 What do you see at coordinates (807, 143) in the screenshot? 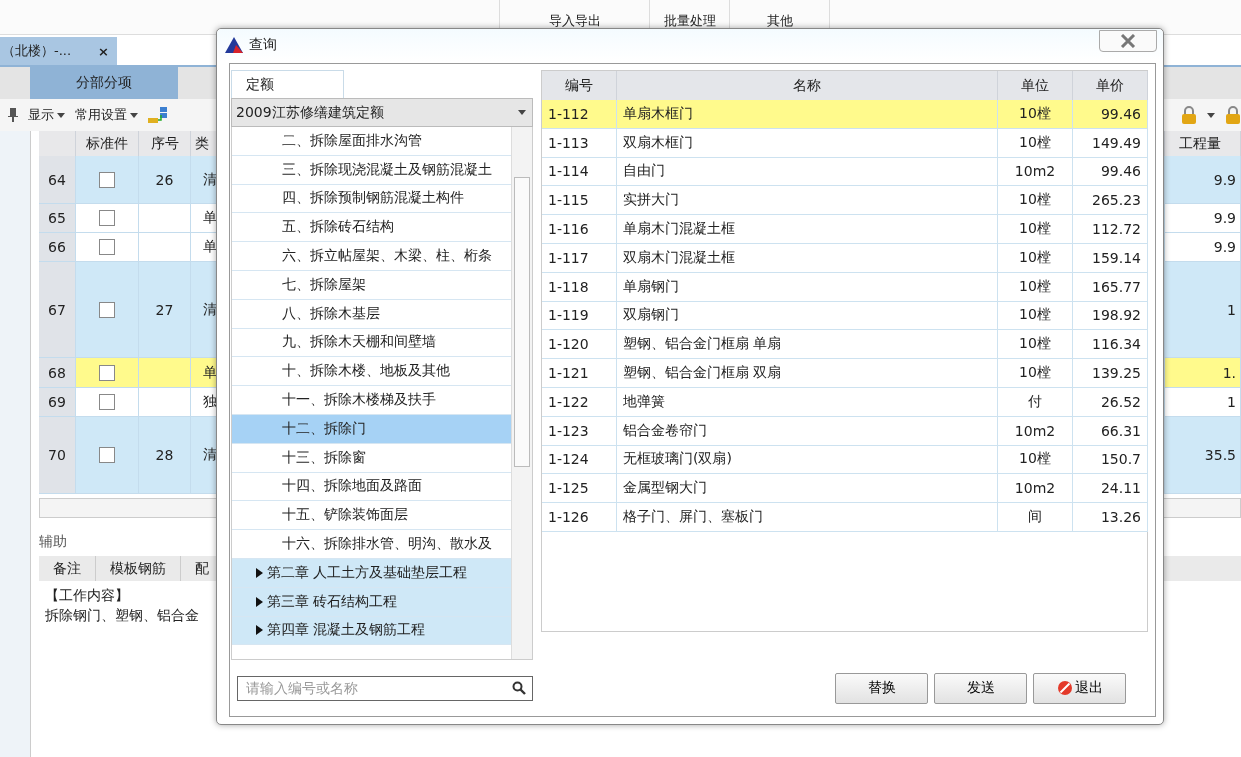
I see `table-cell: 双扇木框门` at bounding box center [807, 143].